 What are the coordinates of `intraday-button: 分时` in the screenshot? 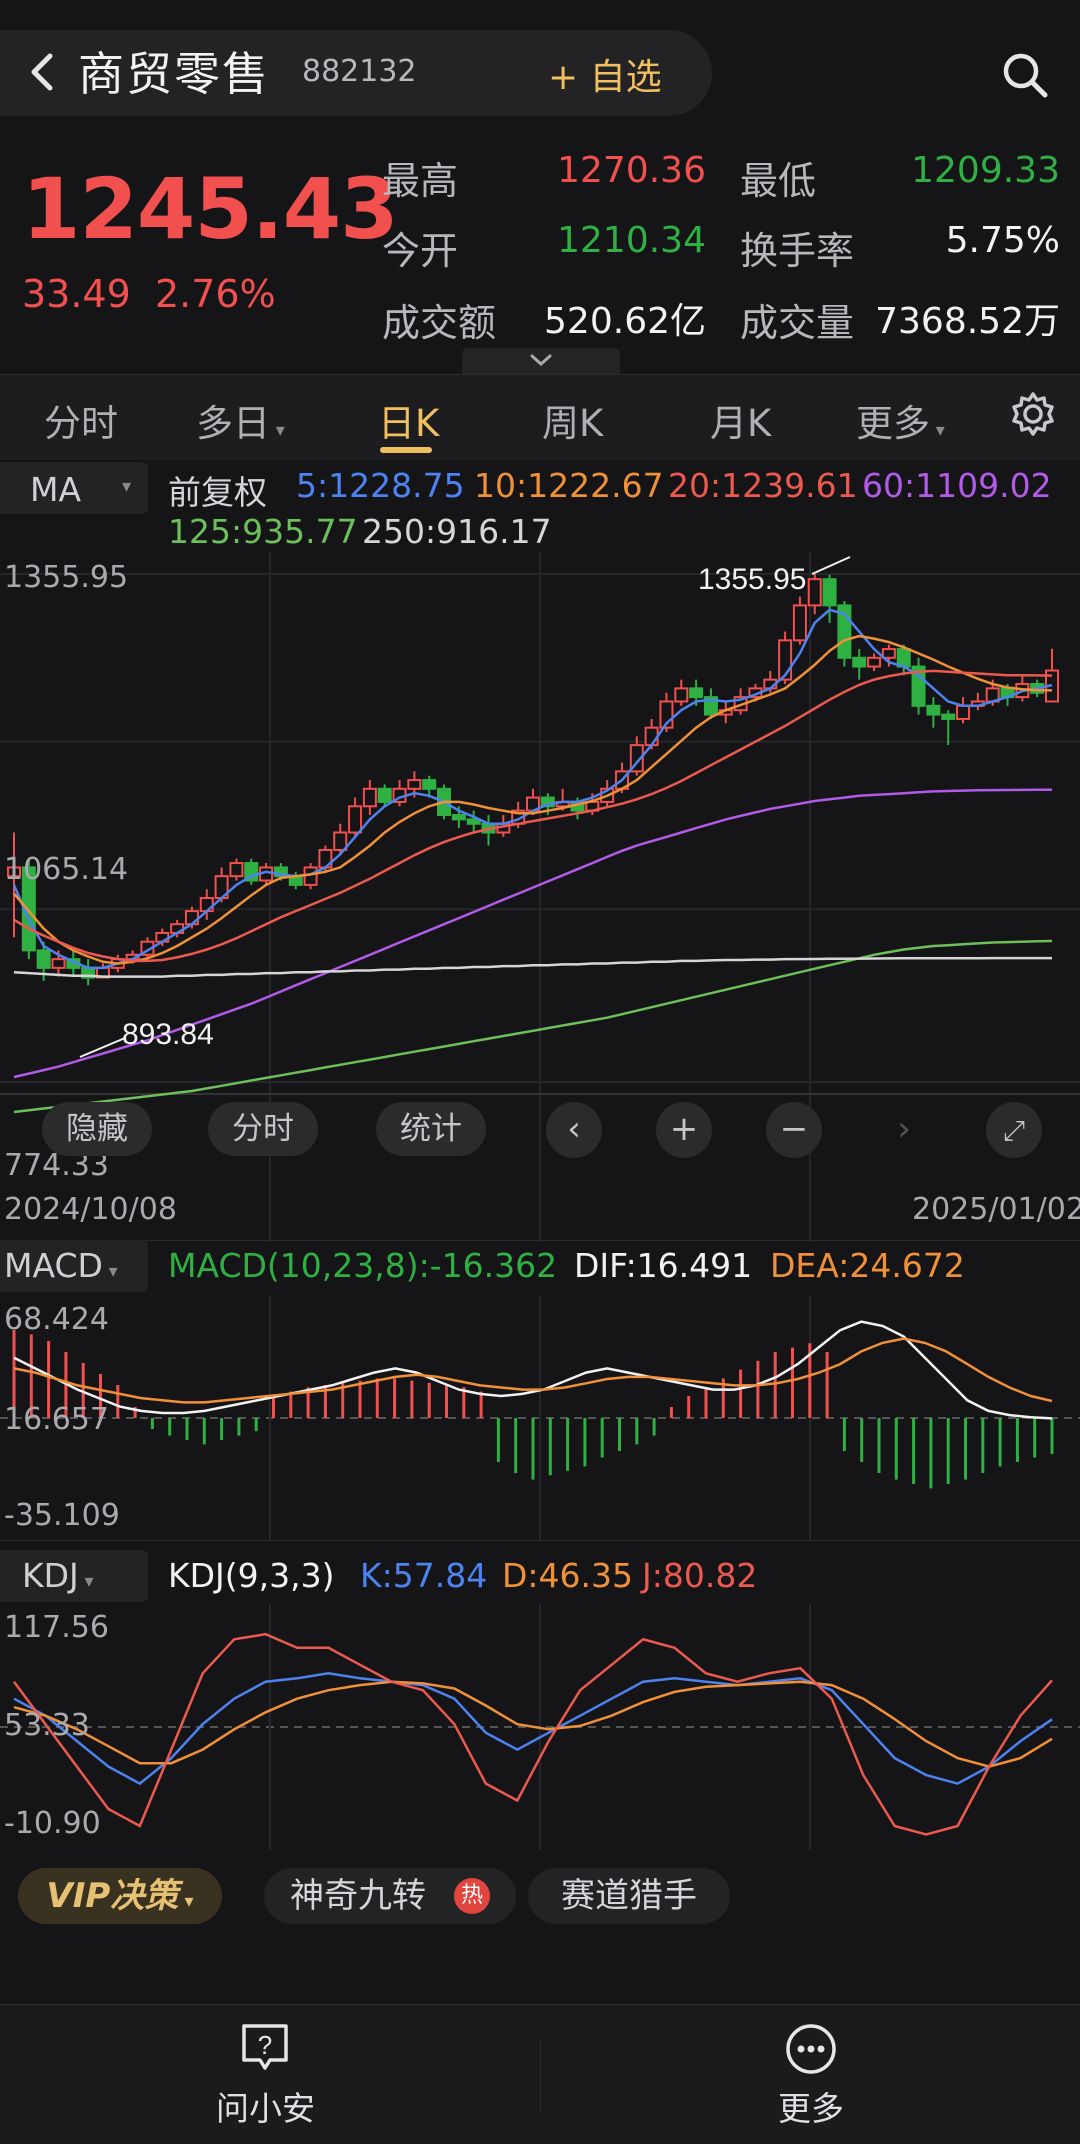 It's located at (263, 1129).